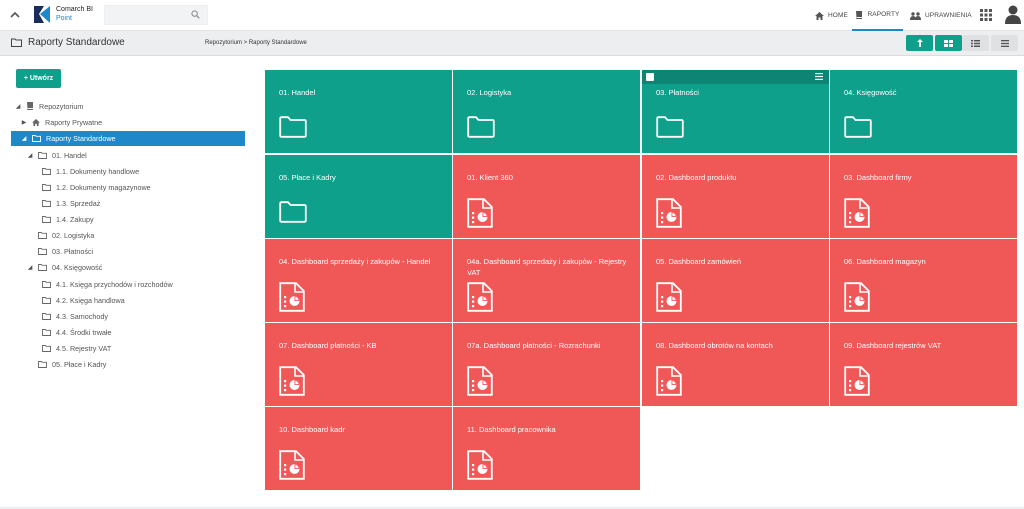 Image resolution: width=1024 pixels, height=509 pixels. I want to click on tree-item: ◢ 01. Handel, so click(56, 155).